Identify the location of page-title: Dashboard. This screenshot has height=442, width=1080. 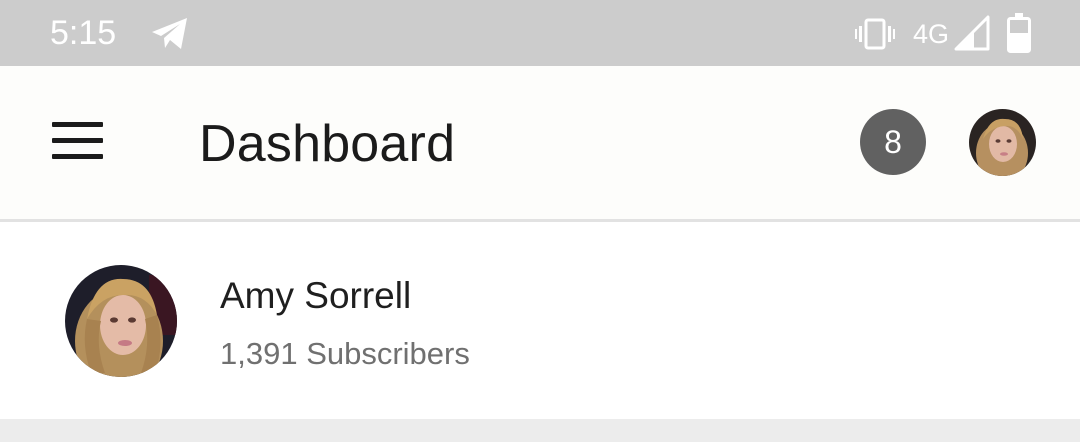
(327, 144).